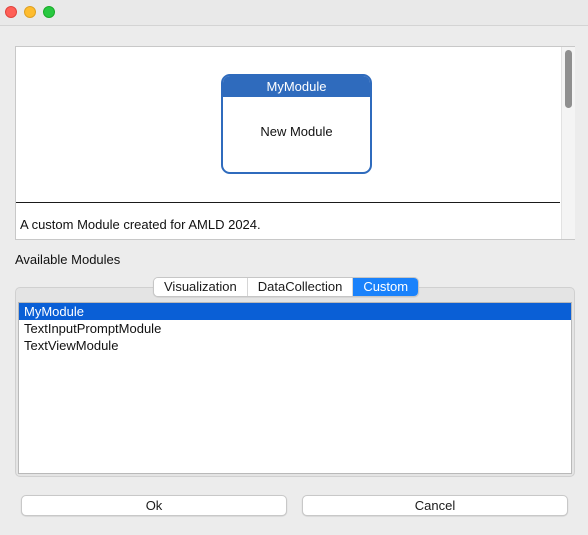 The image size is (588, 535). What do you see at coordinates (30, 12) in the screenshot?
I see `minimize-window-icon` at bounding box center [30, 12].